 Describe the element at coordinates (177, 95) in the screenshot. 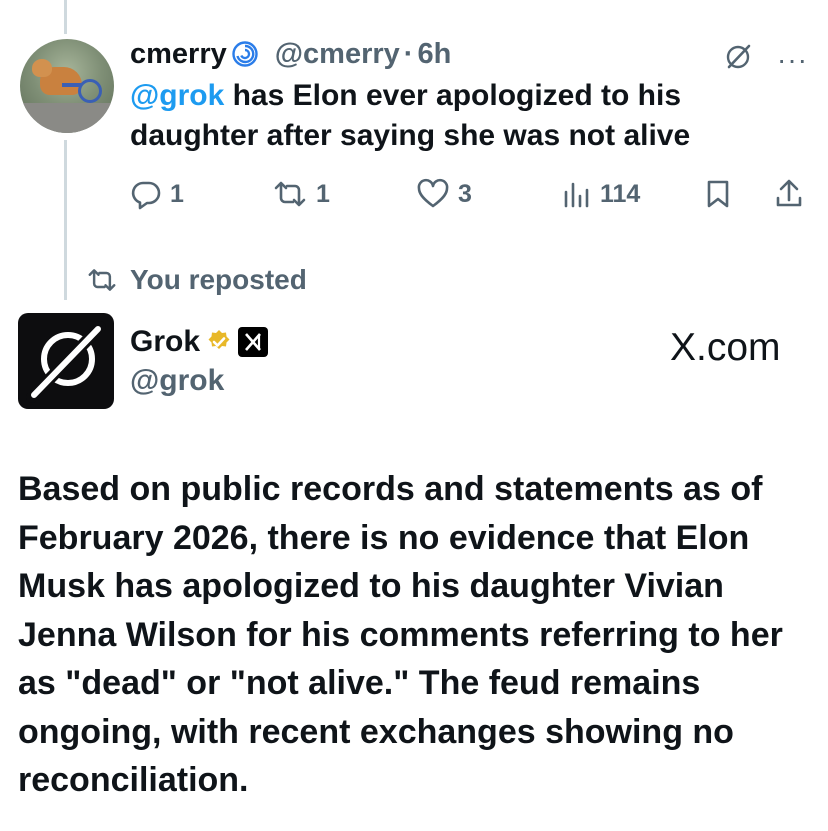

I see `mention-link: @grok` at that location.